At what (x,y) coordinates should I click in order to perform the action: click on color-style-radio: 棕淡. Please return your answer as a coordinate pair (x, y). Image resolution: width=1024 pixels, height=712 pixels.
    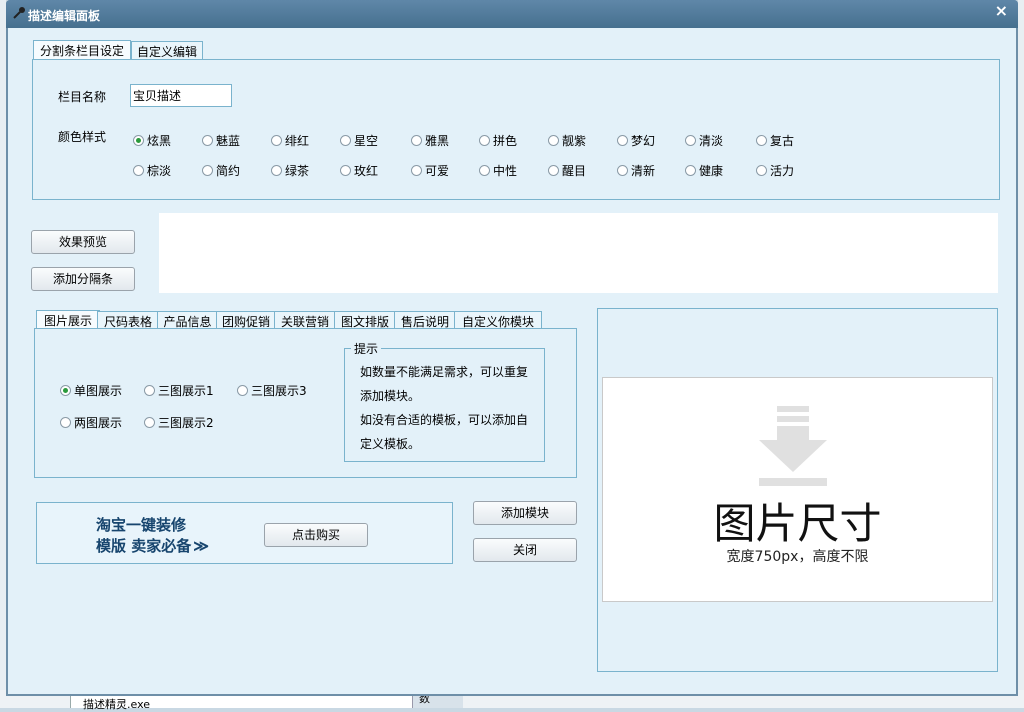
    Looking at the image, I should click on (152, 170).